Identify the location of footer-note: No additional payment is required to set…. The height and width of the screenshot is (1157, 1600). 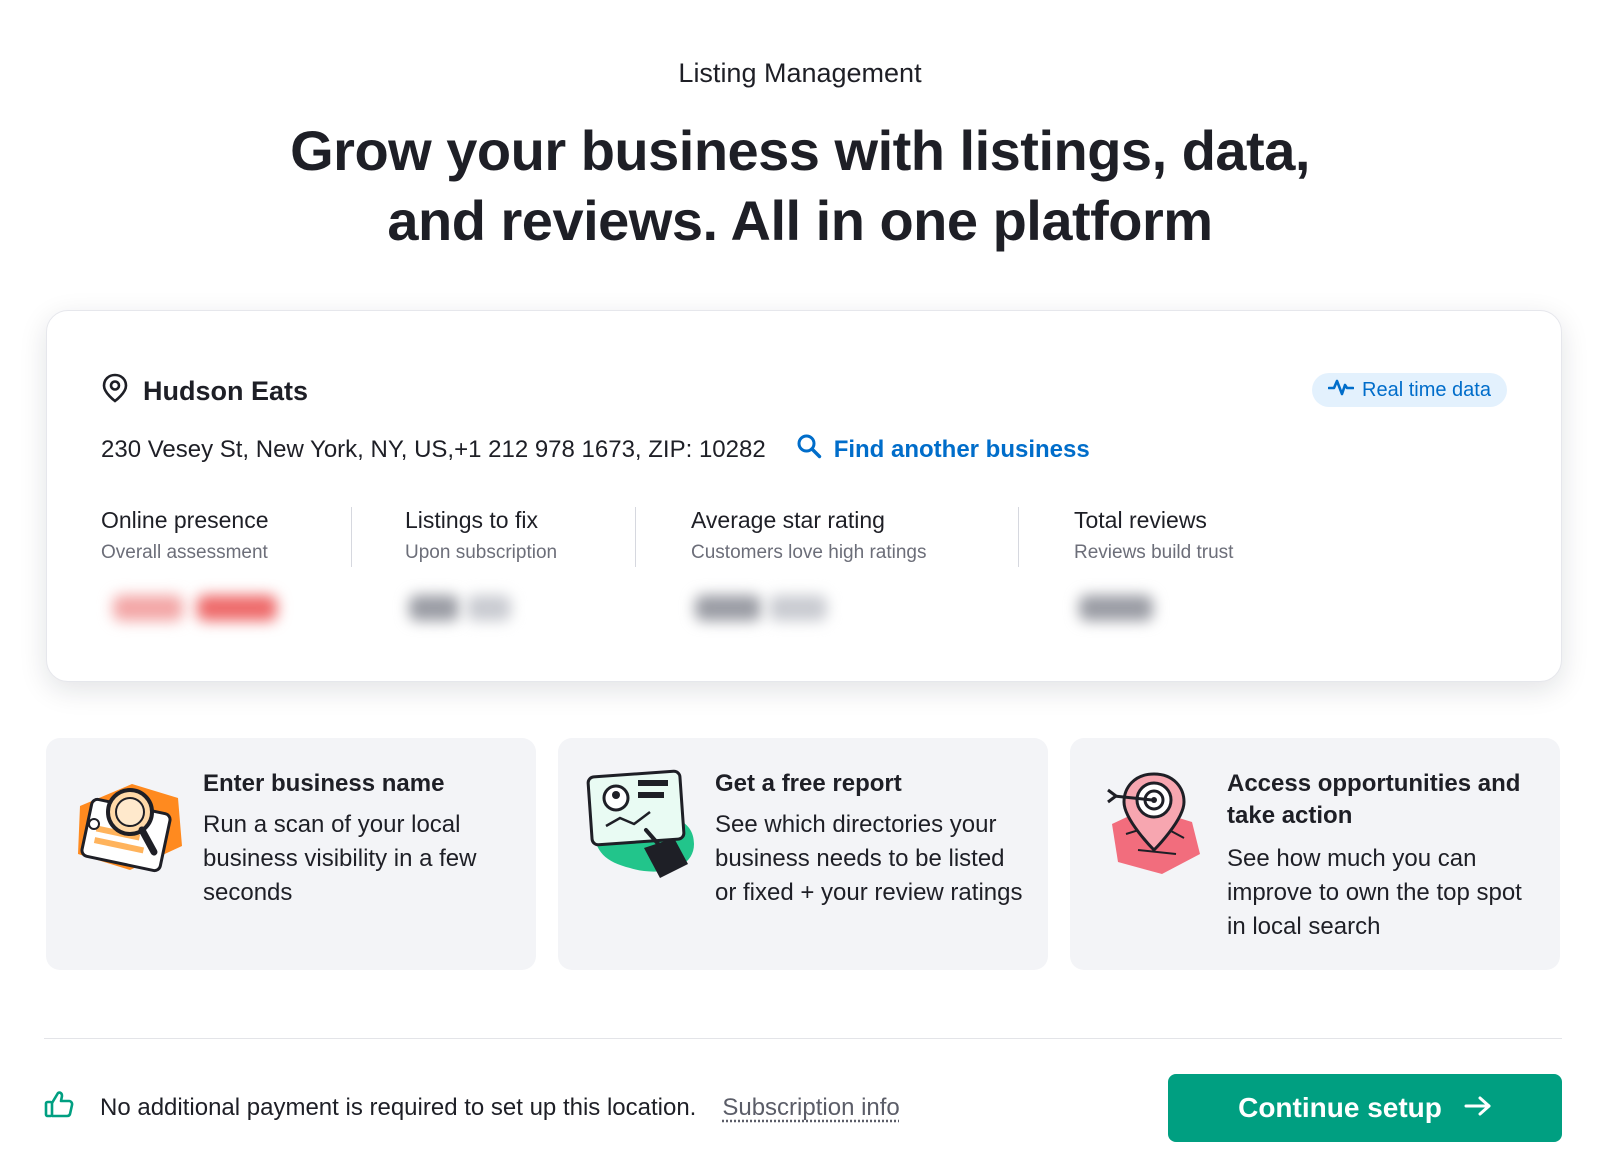
(472, 1107).